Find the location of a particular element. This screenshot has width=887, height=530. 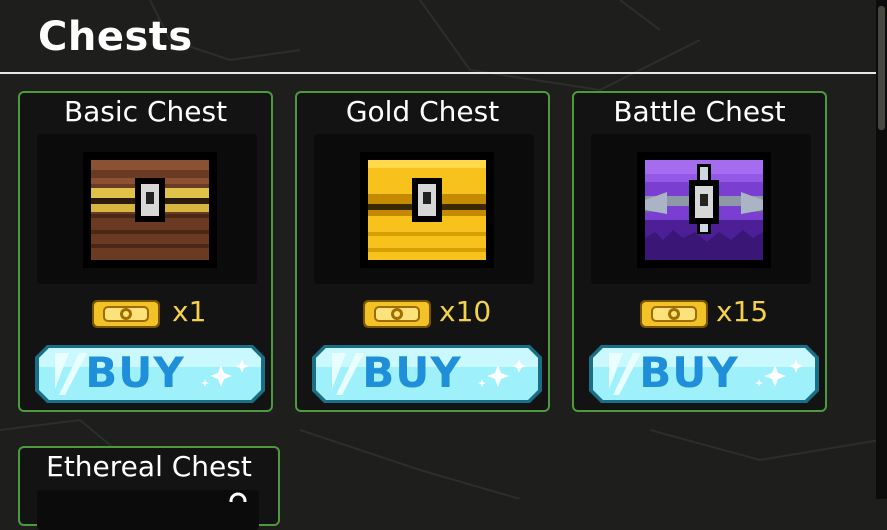

chest-name: Battle Chest is located at coordinates (699, 111).